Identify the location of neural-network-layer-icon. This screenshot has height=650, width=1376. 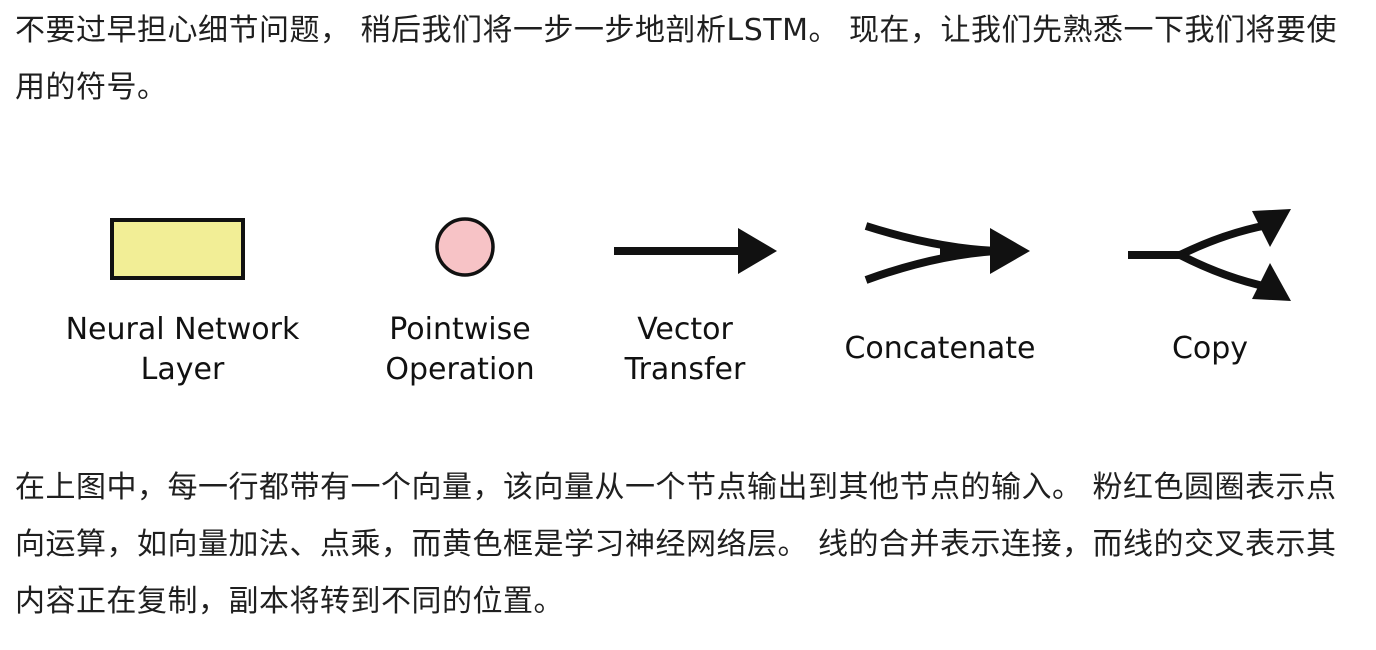
(177, 249).